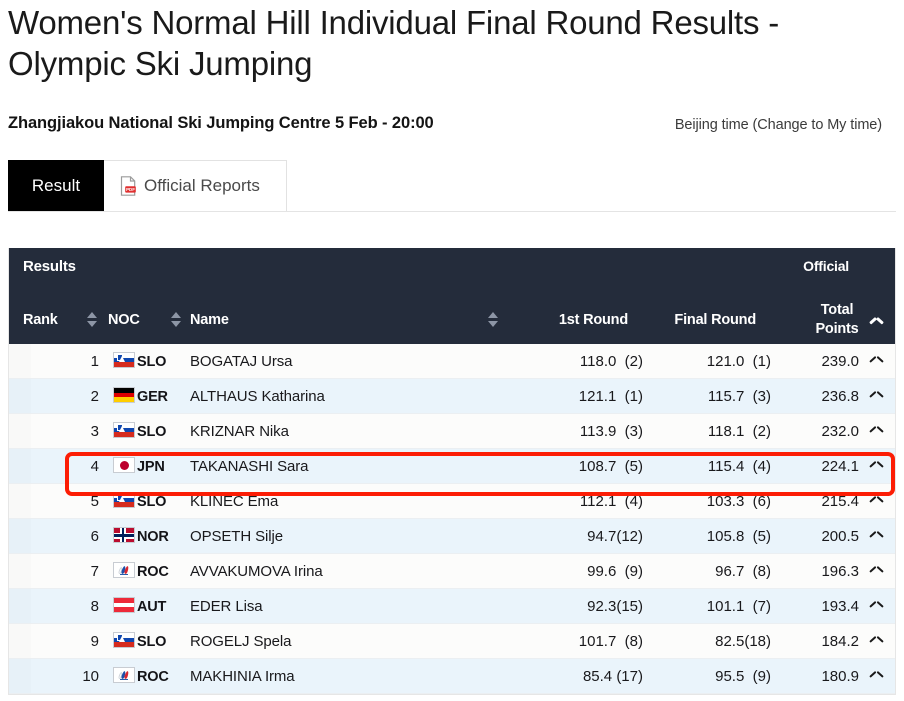 The height and width of the screenshot is (701, 904). I want to click on cell-rank: 6, so click(94, 536).